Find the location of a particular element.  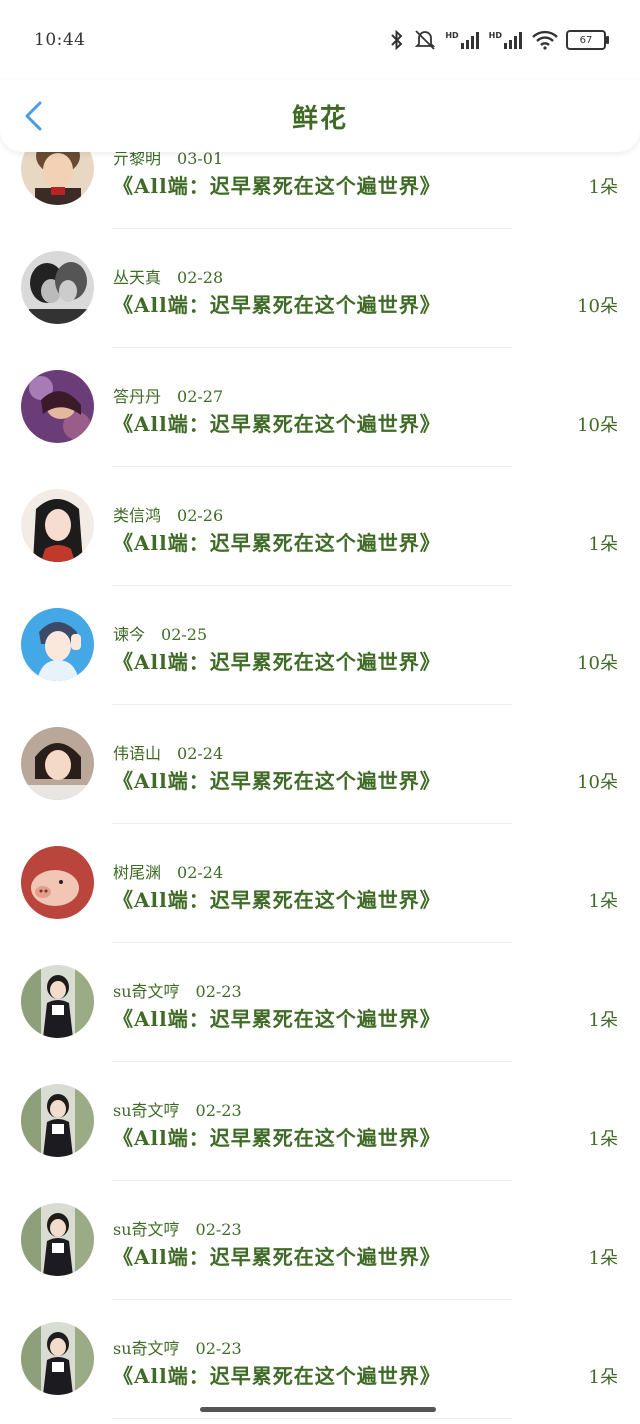

battery-level: 67 is located at coordinates (586, 40).